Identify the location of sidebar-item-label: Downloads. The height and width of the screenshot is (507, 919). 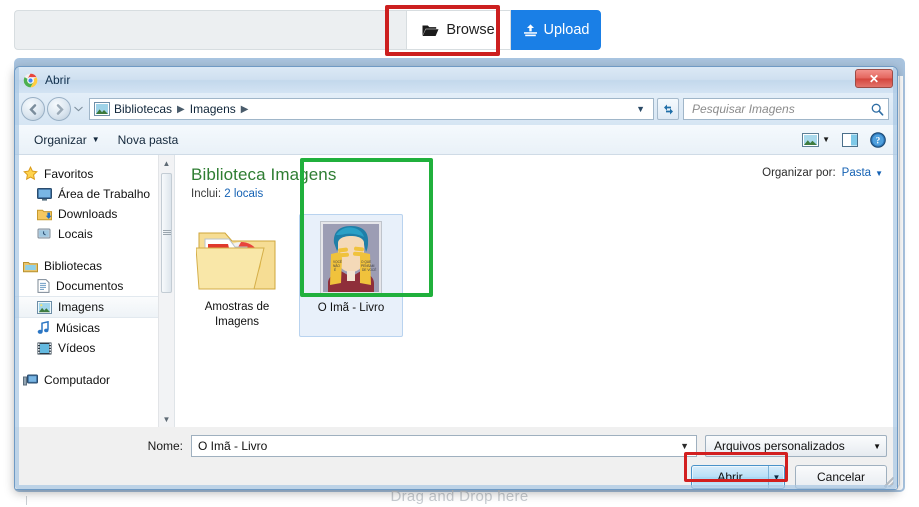
(88, 214).